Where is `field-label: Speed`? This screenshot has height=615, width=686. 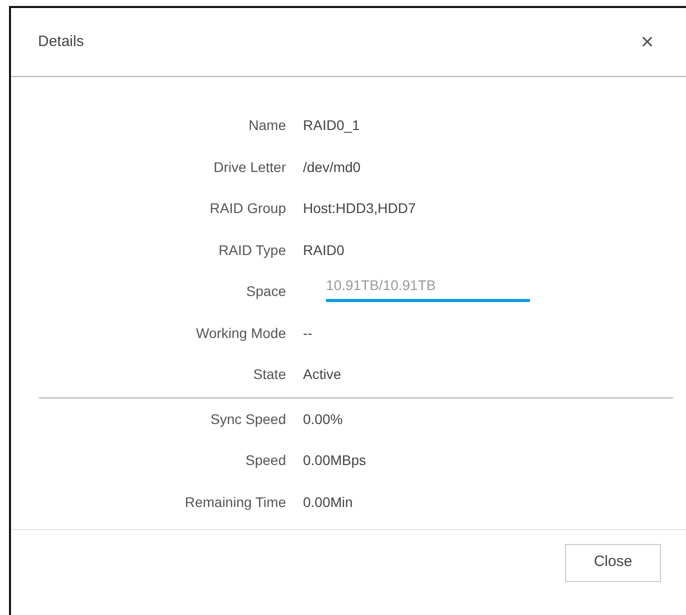
field-label: Speed is located at coordinates (265, 460).